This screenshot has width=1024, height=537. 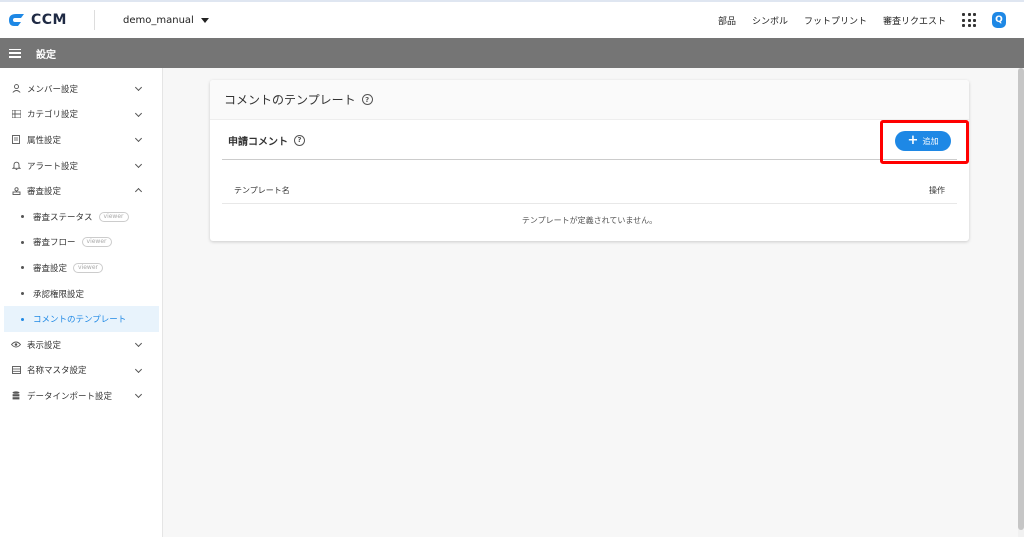 I want to click on sidebar-item-label: 審査設定, so click(x=44, y=192).